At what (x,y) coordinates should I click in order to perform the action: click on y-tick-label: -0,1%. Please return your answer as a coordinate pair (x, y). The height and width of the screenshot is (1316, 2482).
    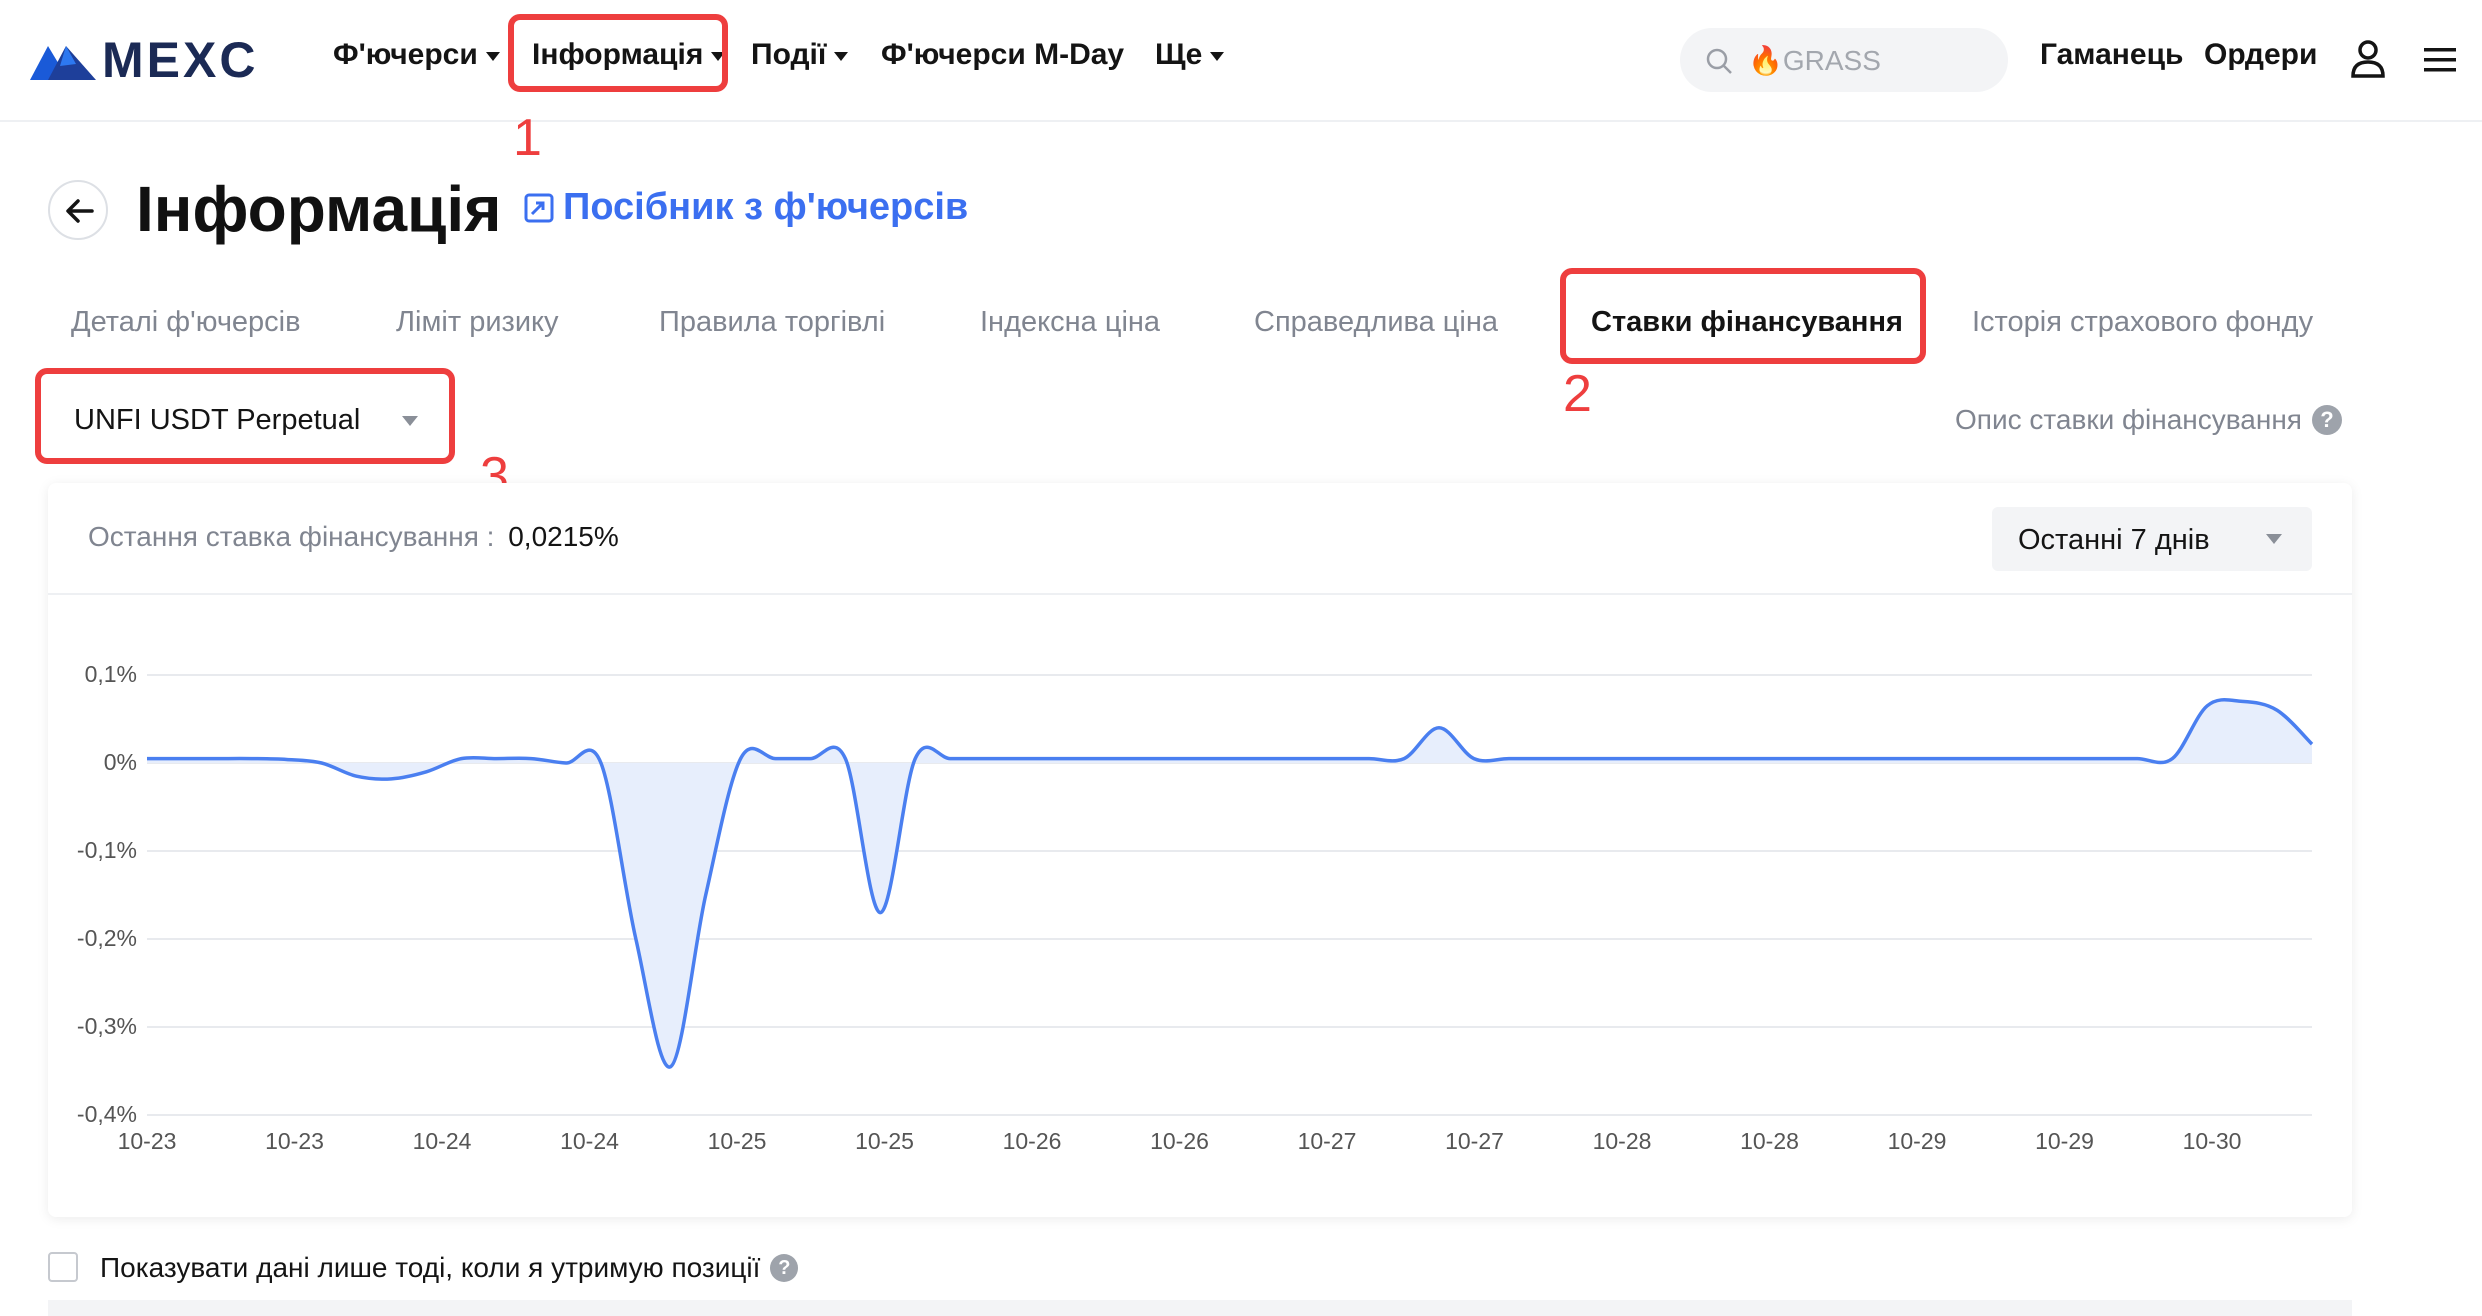
    Looking at the image, I should click on (106, 850).